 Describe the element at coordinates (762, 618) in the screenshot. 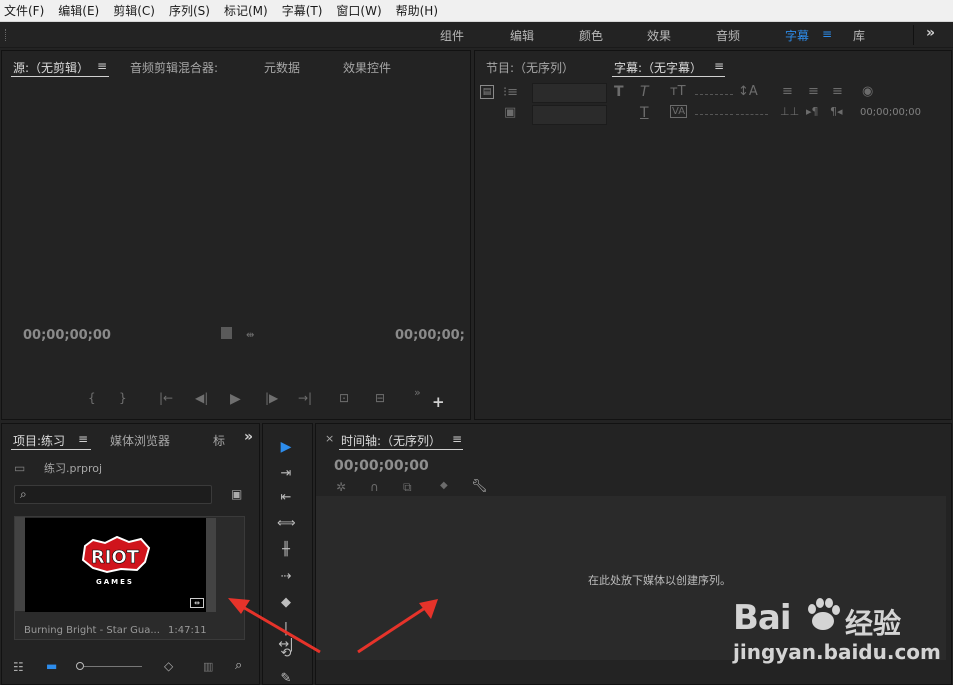

I see `watermark-brand: Bai` at that location.